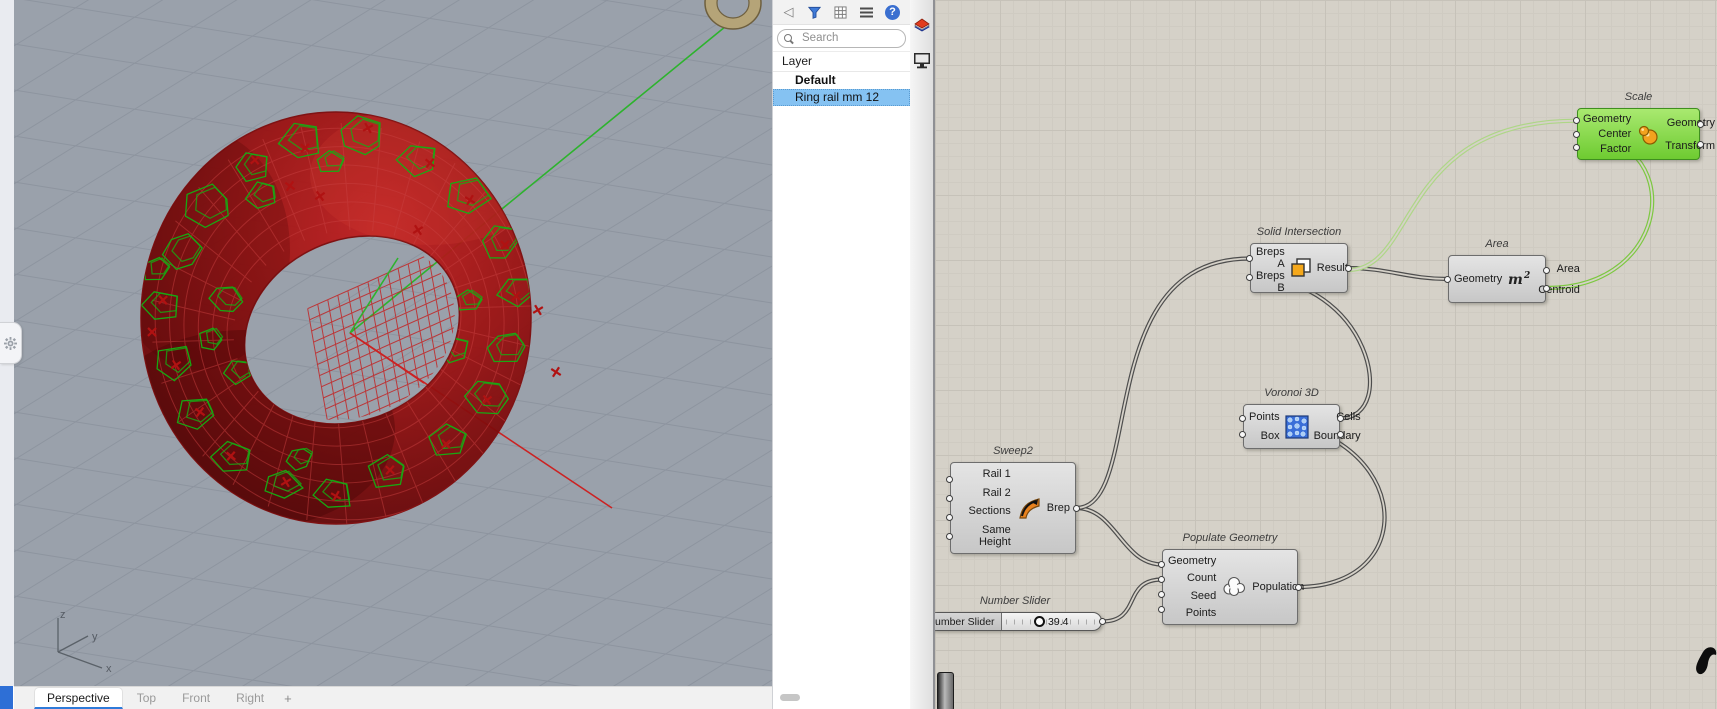 Image resolution: width=1717 pixels, height=709 pixels. I want to click on tab-front: Front, so click(196, 698).